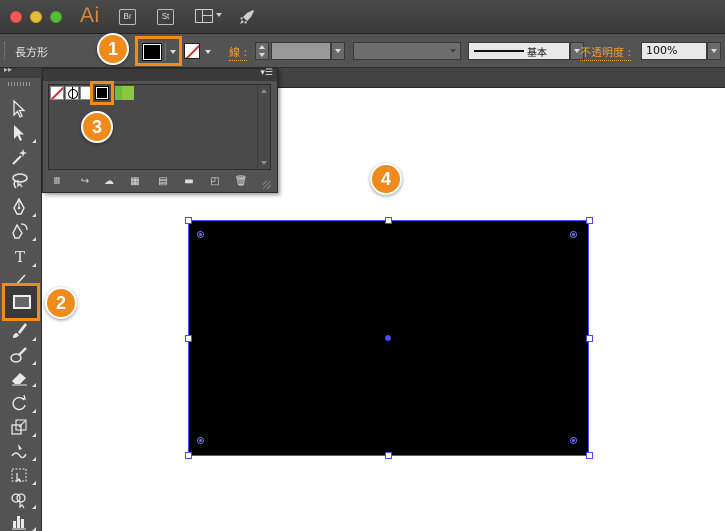 Image resolution: width=725 pixels, height=531 pixels. Describe the element at coordinates (19, 451) in the screenshot. I see `warp-tool-icon` at that location.